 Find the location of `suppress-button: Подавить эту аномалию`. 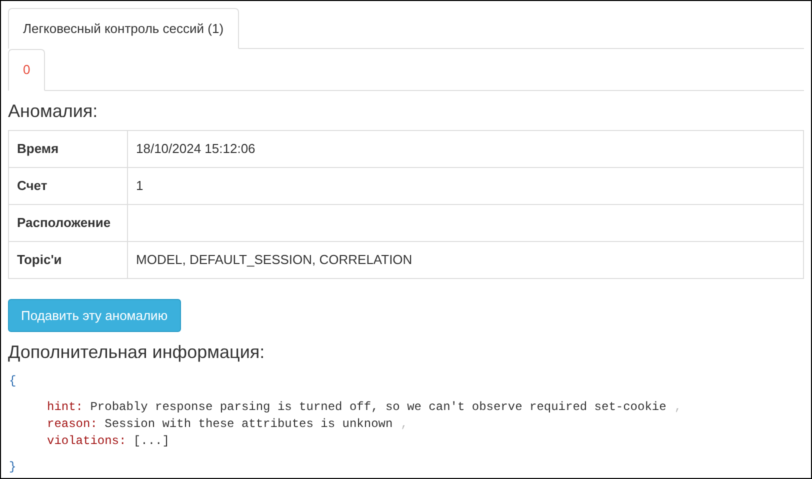

suppress-button: Подавить эту аномалию is located at coordinates (94, 315).